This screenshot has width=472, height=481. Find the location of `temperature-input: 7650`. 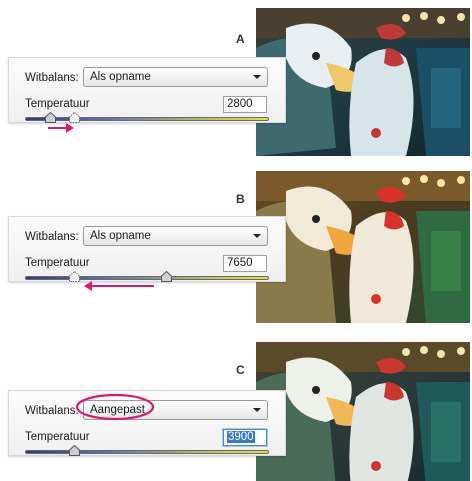

temperature-input: 7650 is located at coordinates (245, 263).